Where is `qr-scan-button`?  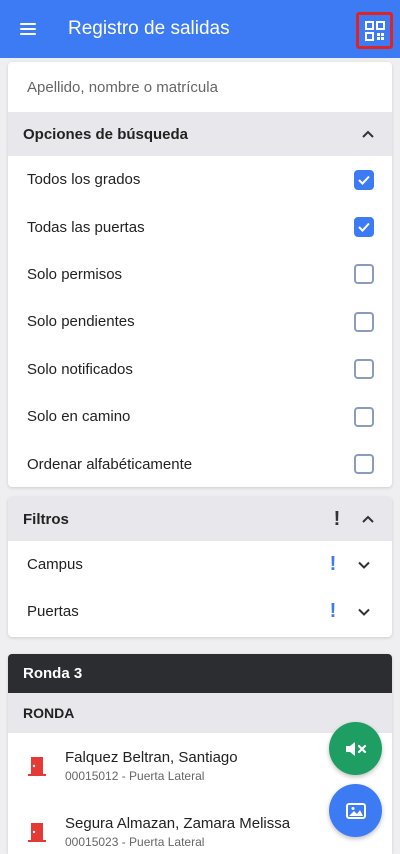
qr-scan-button is located at coordinates (374, 30).